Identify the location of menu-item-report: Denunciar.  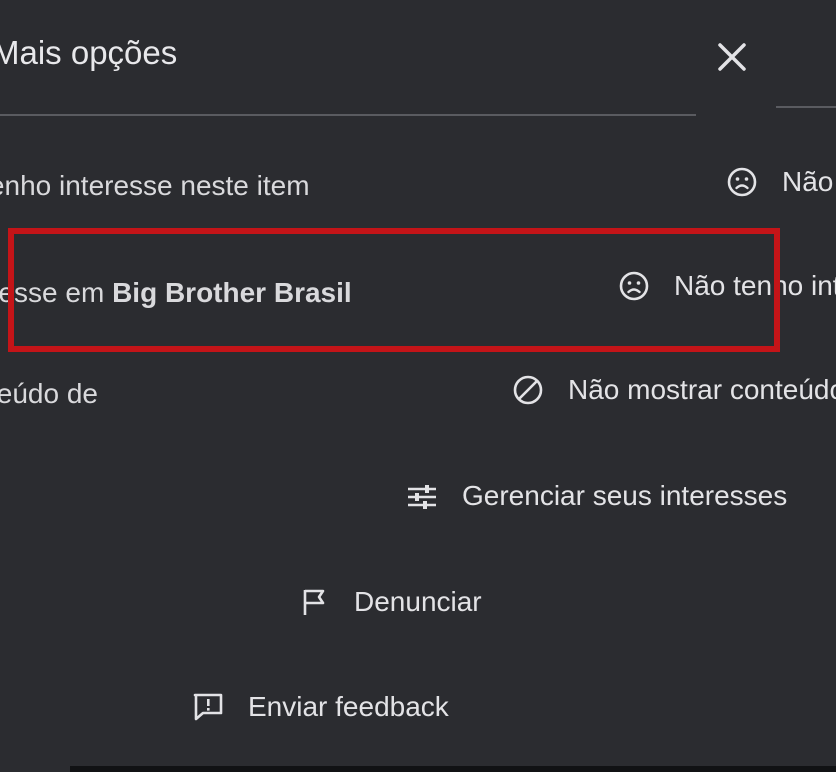
(389, 602).